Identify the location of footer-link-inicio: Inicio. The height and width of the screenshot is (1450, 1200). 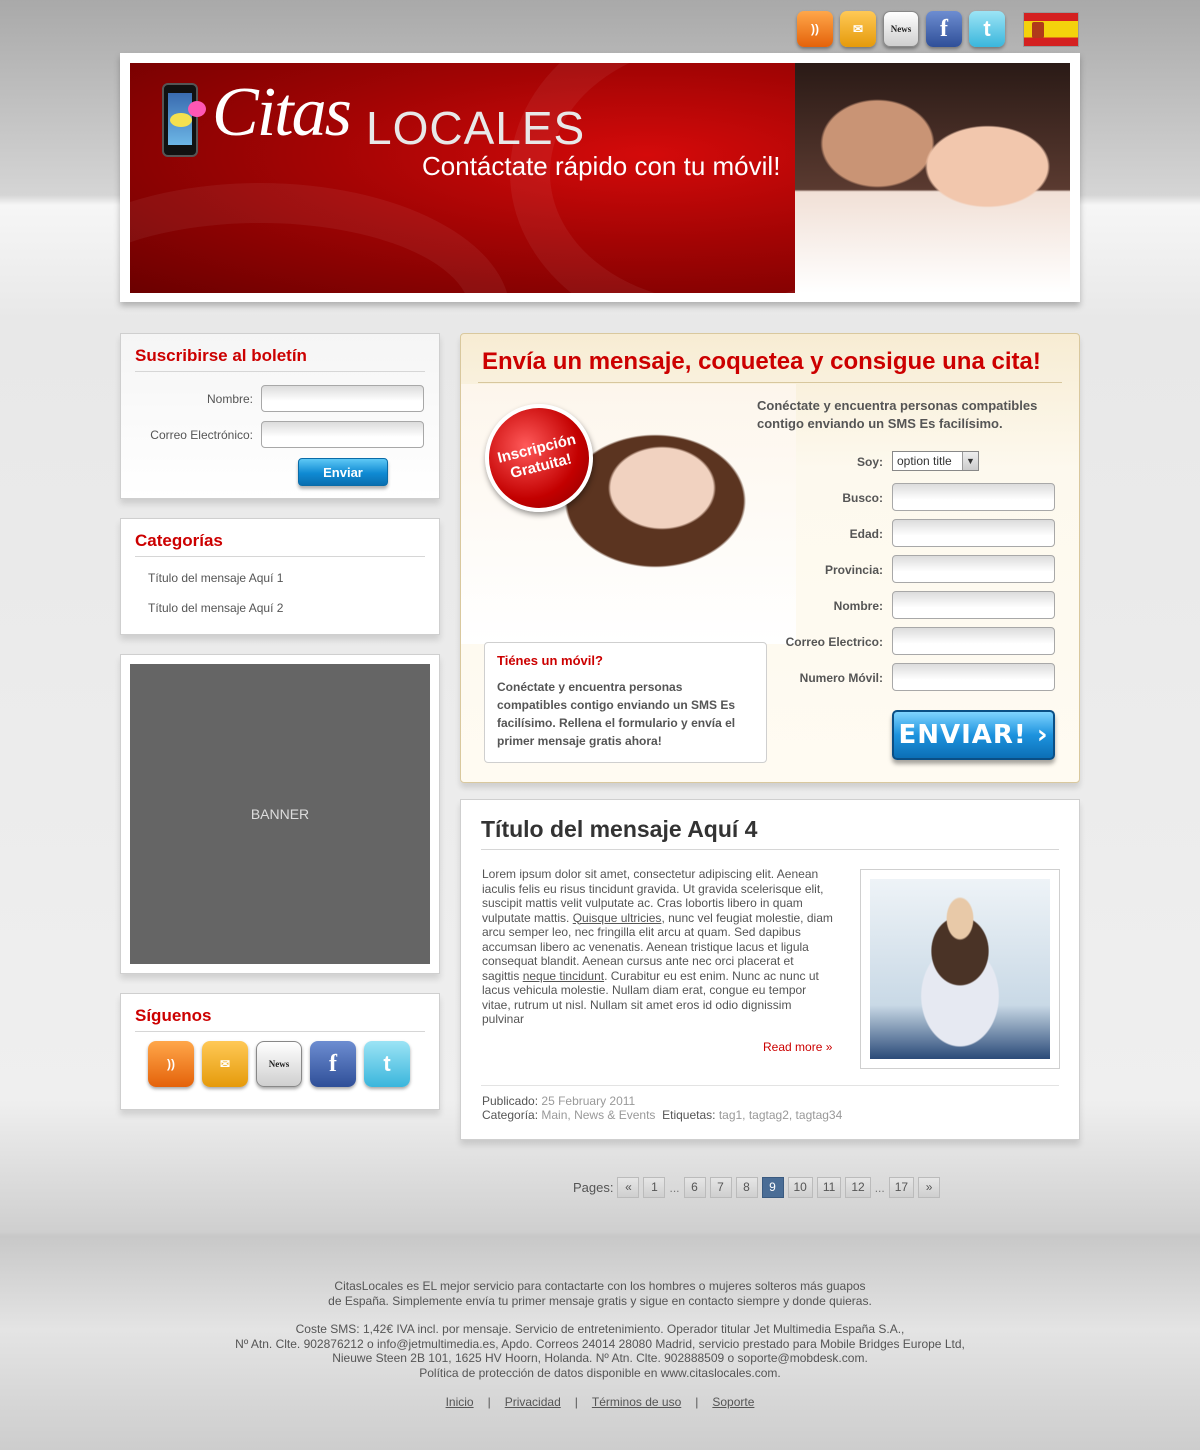
(460, 1402).